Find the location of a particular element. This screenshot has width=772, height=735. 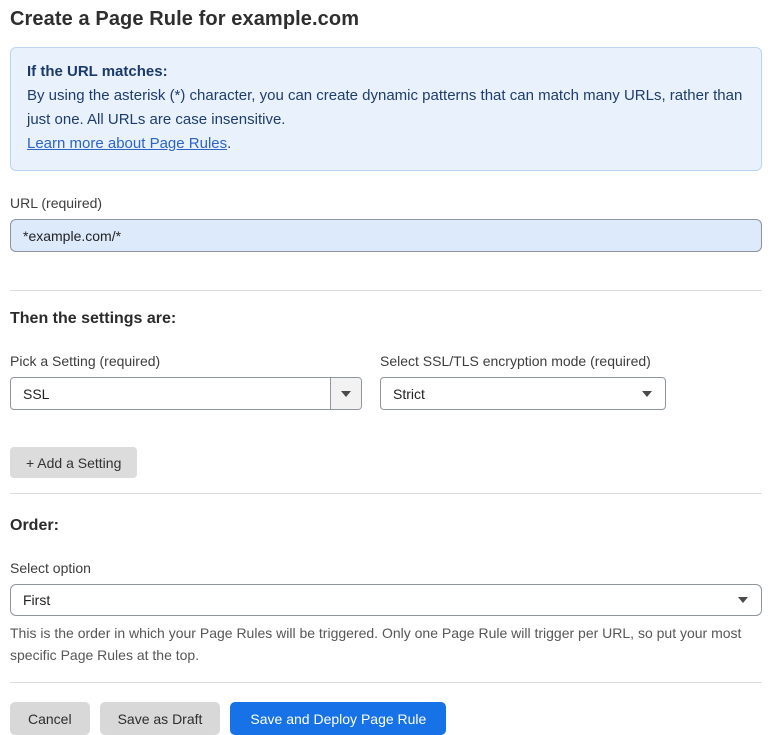

select-arrow-box is located at coordinates (345, 393).